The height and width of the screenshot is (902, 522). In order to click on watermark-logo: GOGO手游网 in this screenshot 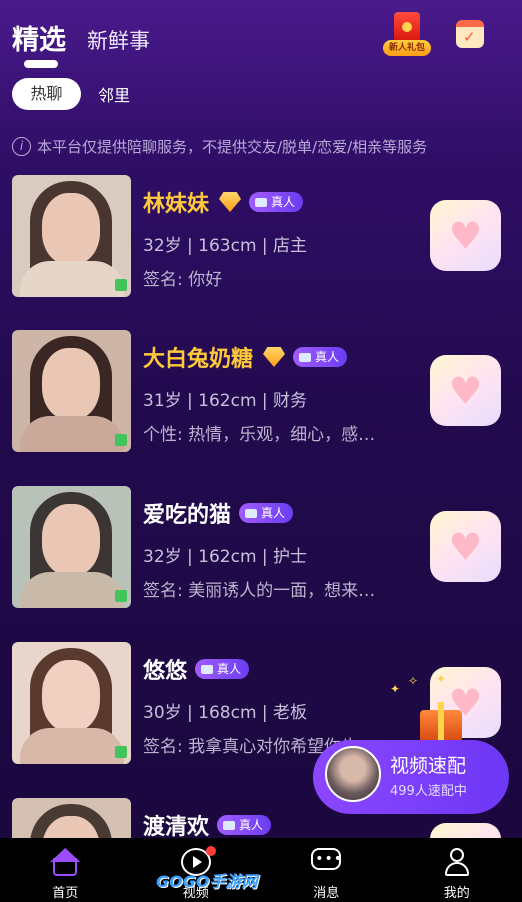, I will do `click(207, 881)`.